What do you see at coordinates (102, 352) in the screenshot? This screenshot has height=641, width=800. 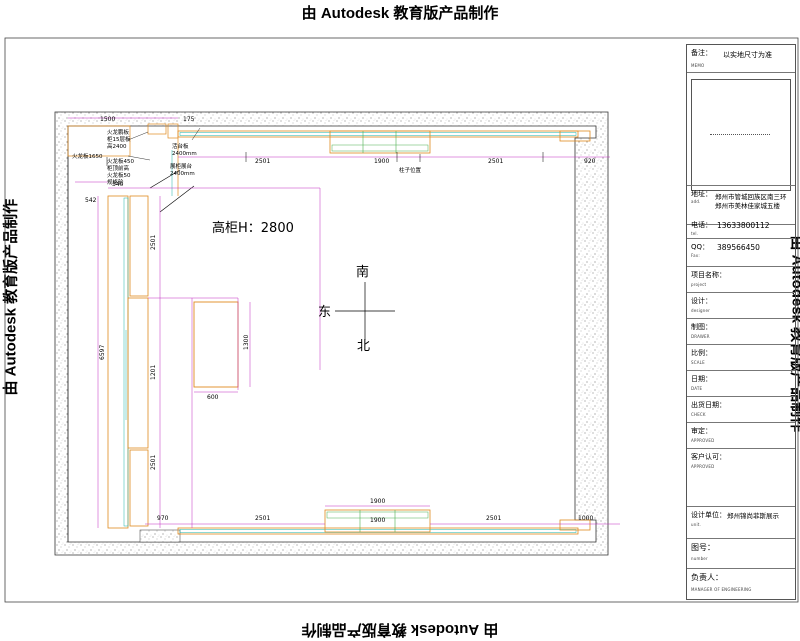 I see `dim-left-total: 6597` at bounding box center [102, 352].